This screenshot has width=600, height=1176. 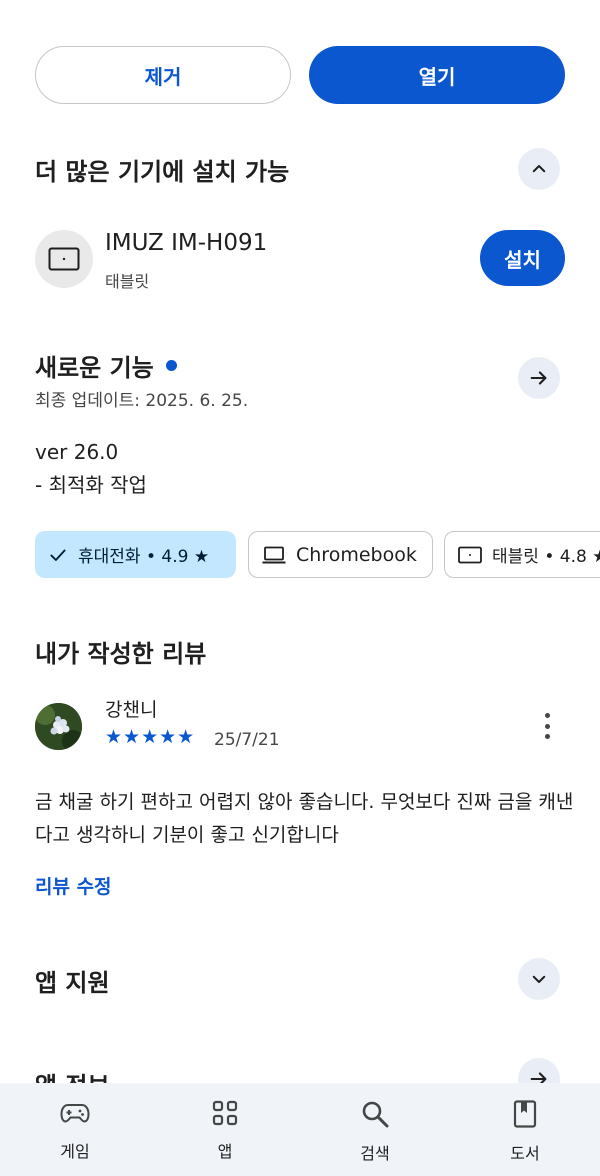 I want to click on collapse-button, so click(x=539, y=169).